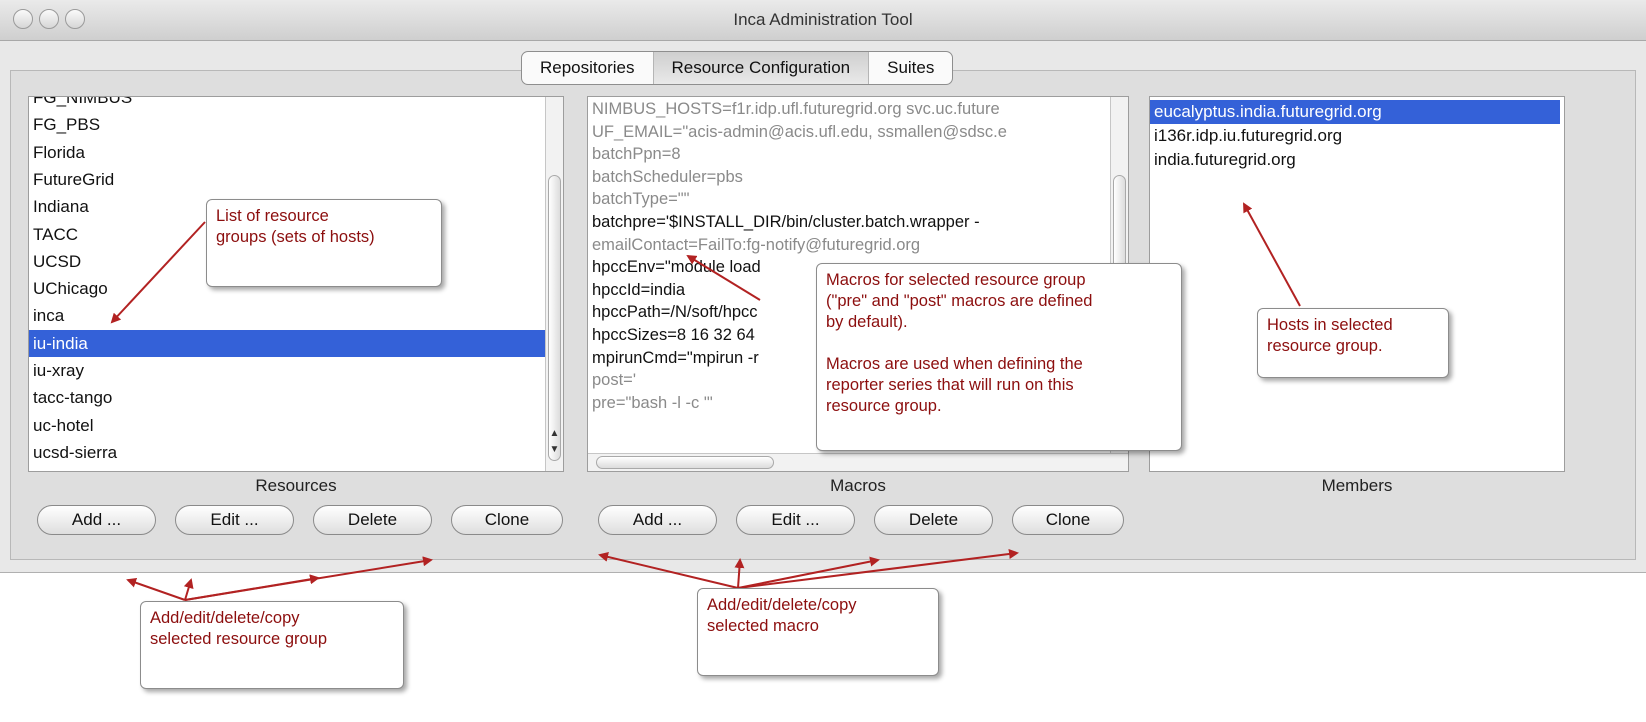  I want to click on arrow-to-edit-resource, so click(188, 589).